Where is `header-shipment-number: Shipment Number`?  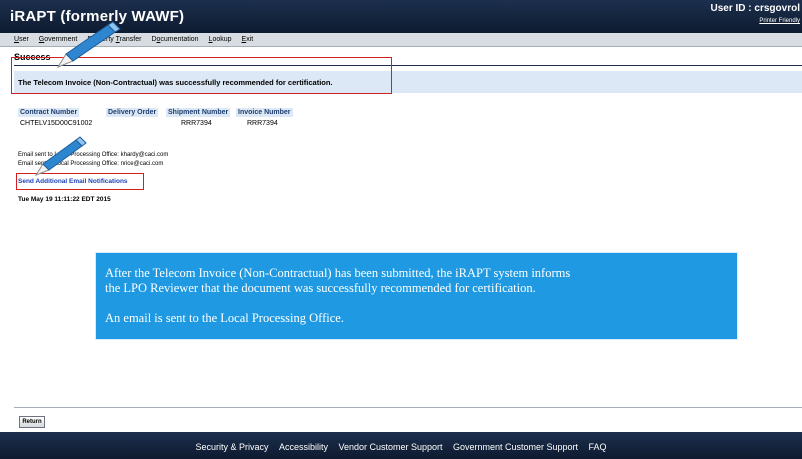
header-shipment-number: Shipment Number is located at coordinates (198, 112).